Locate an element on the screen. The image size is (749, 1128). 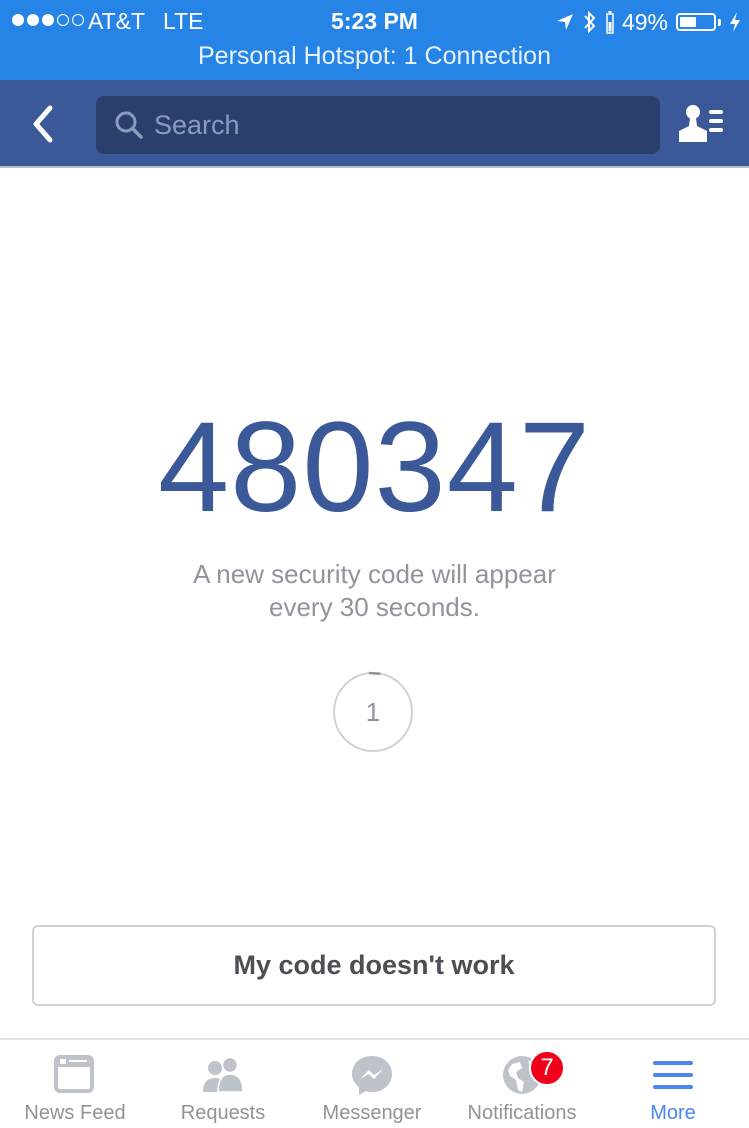
tab-requests: Requests is located at coordinates (223, 1084).